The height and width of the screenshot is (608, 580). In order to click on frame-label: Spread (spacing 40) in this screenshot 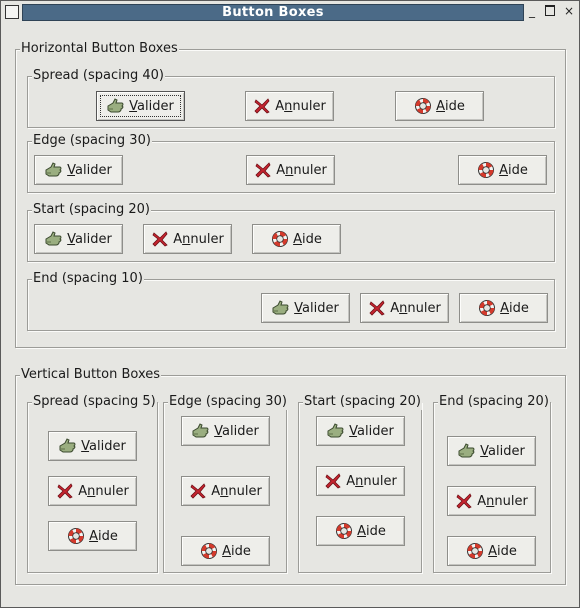, I will do `click(98, 76)`.